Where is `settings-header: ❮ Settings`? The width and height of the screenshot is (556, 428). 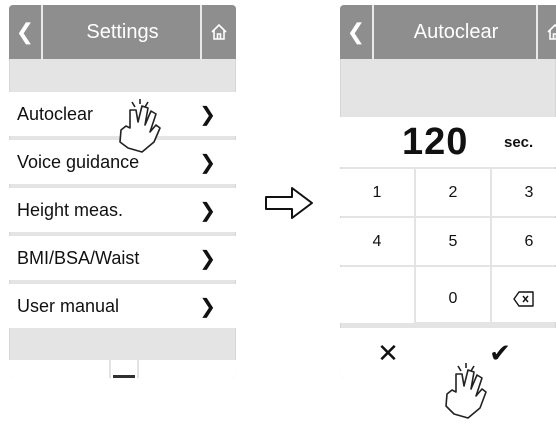 settings-header: ❮ Settings is located at coordinates (122, 32).